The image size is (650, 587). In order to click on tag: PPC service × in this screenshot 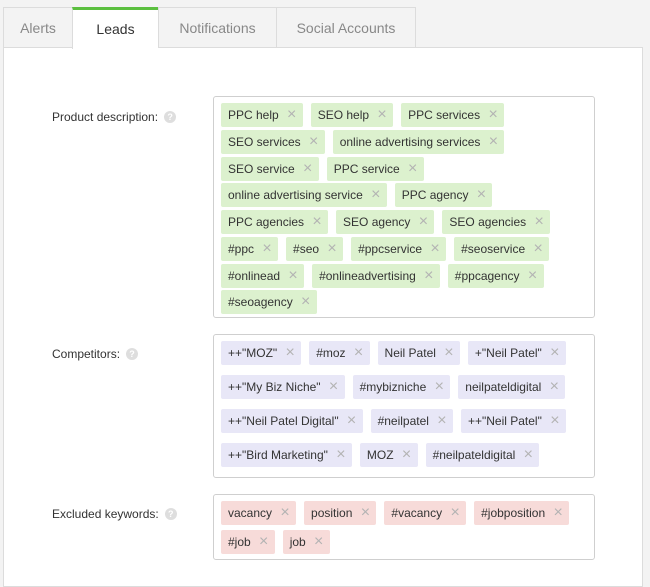, I will do `click(375, 168)`.